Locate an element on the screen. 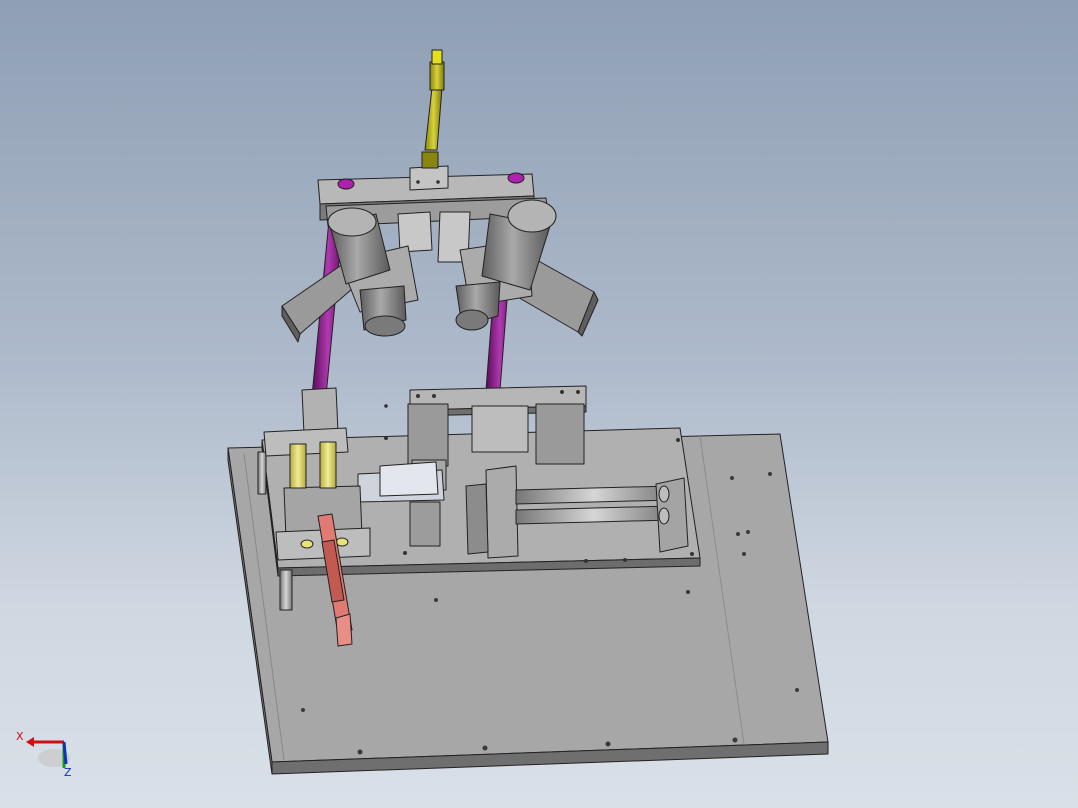 The width and height of the screenshot is (1078, 808). right-servo-motor is located at coordinates (527, 268).